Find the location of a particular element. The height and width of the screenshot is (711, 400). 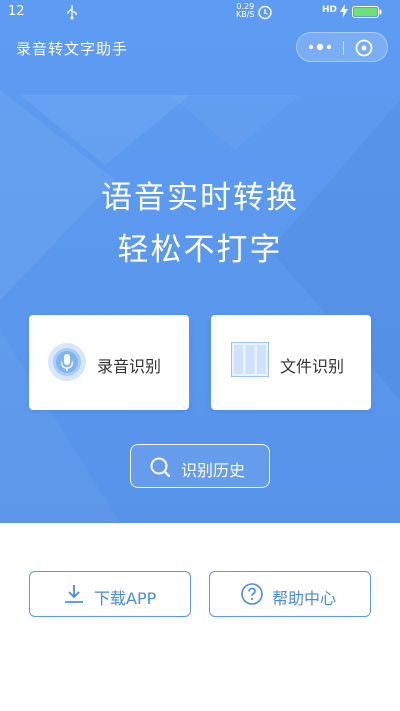

recognition-history-button: 识别历史 is located at coordinates (200, 466).